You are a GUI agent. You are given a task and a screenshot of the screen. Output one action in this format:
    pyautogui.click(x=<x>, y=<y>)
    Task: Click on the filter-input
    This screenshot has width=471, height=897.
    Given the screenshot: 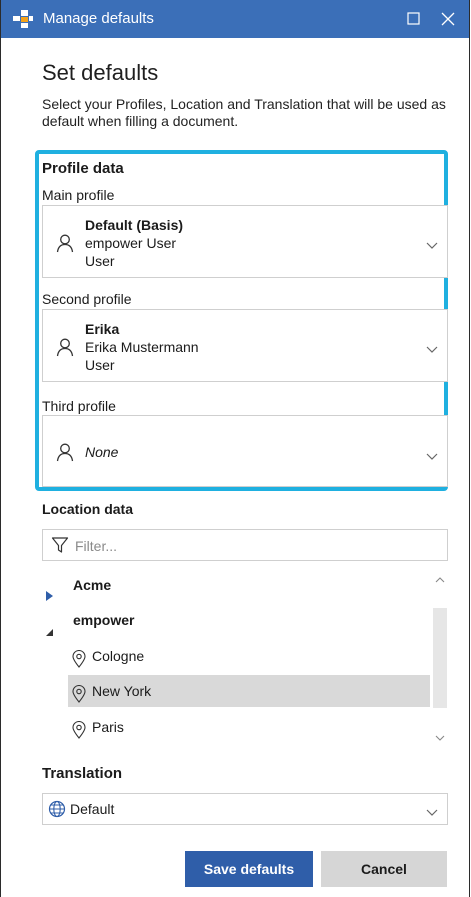 What is the action you would take?
    pyautogui.click(x=255, y=546)
    